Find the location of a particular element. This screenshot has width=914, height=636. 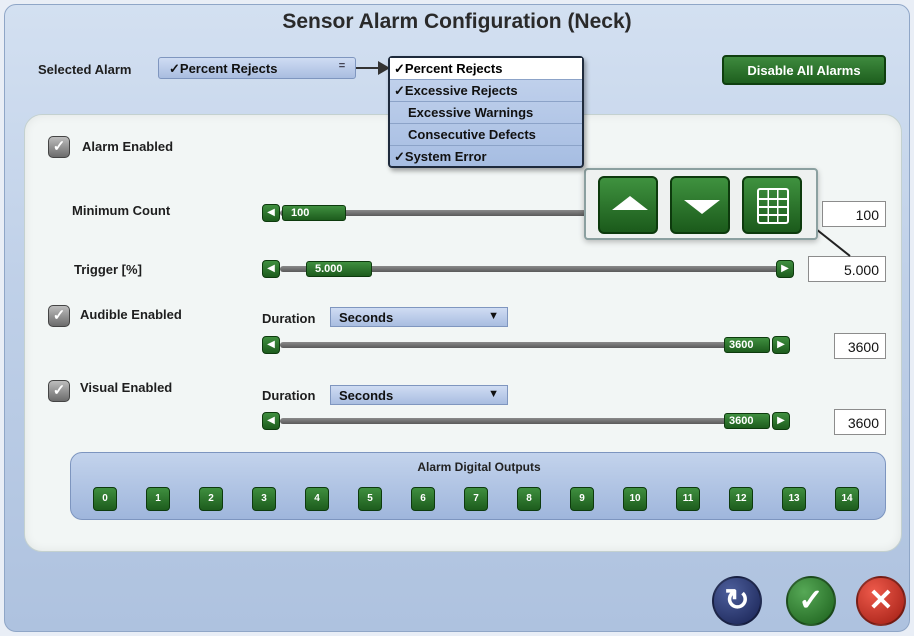

output-button-0: 0 is located at coordinates (105, 499).